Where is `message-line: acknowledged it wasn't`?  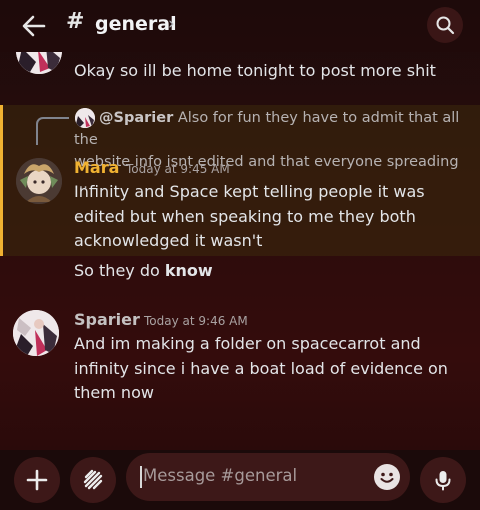
message-line: acknowledged it wasn't is located at coordinates (168, 240).